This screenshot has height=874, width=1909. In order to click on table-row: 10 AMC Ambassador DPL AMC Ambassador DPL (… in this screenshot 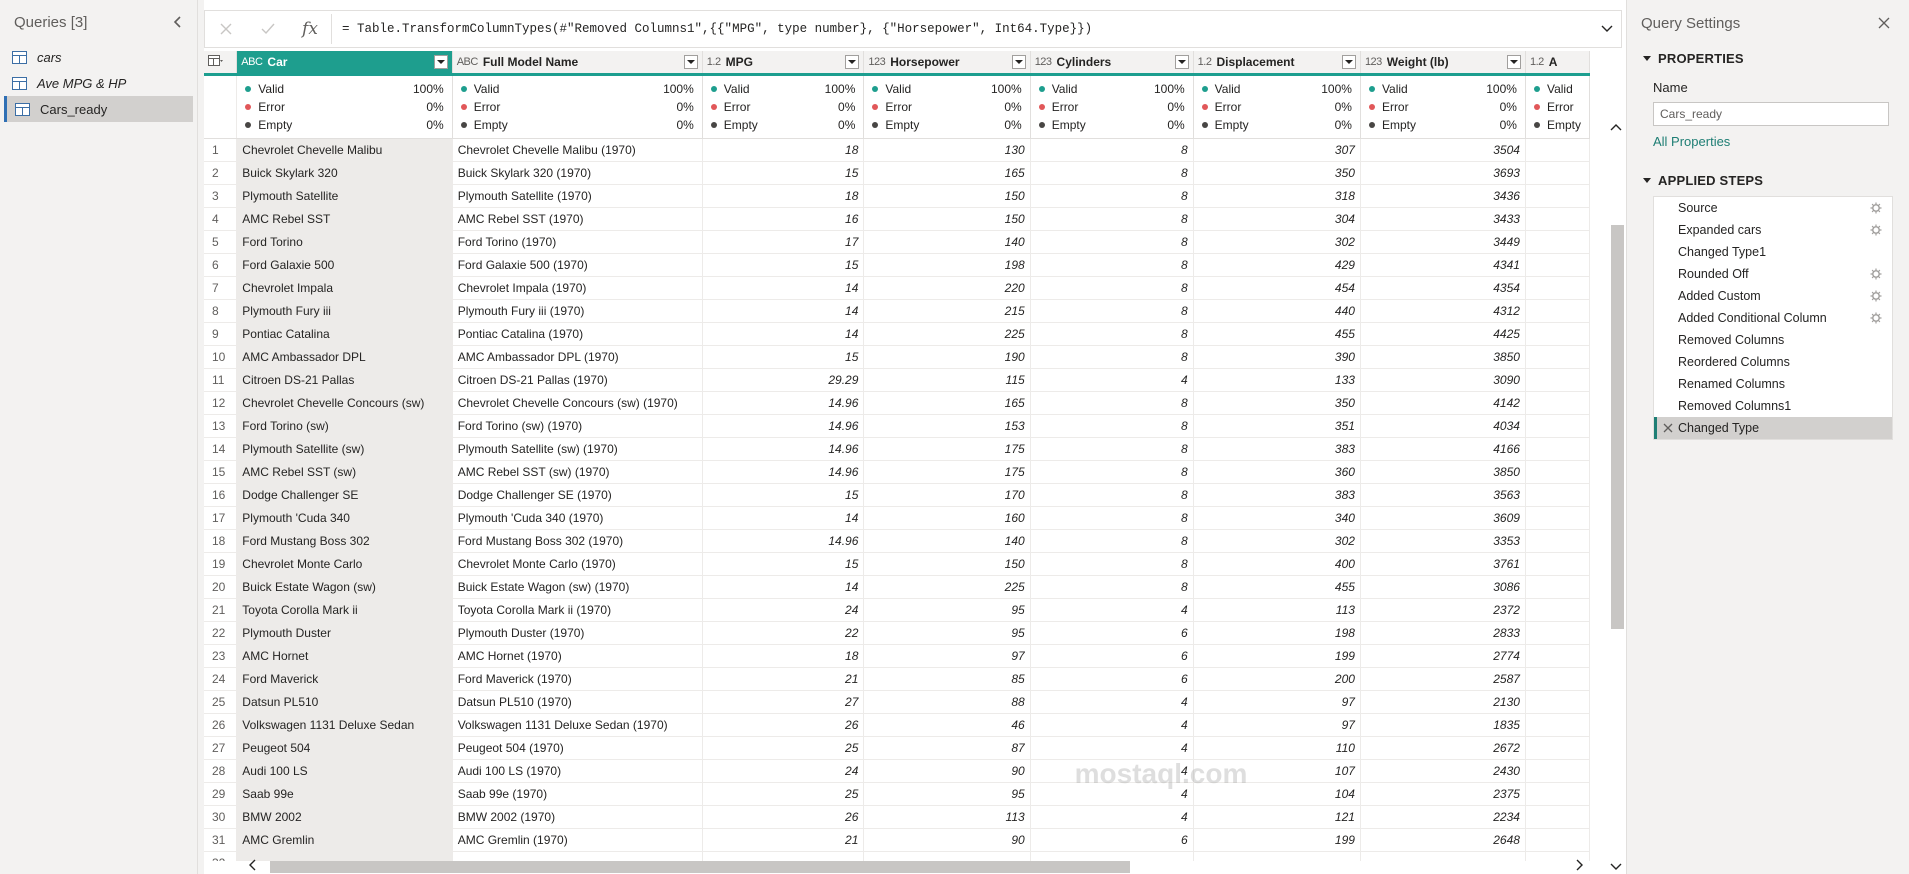, I will do `click(897, 357)`.